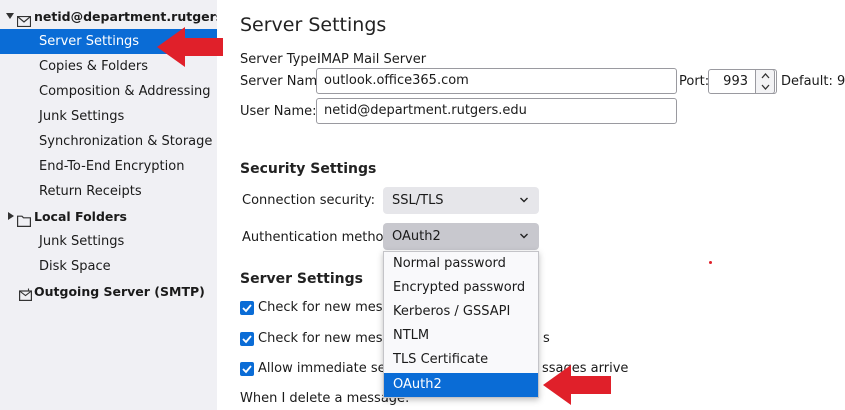 The image size is (845, 410). I want to click on check-new-messages-interval-checkbox, so click(247, 339).